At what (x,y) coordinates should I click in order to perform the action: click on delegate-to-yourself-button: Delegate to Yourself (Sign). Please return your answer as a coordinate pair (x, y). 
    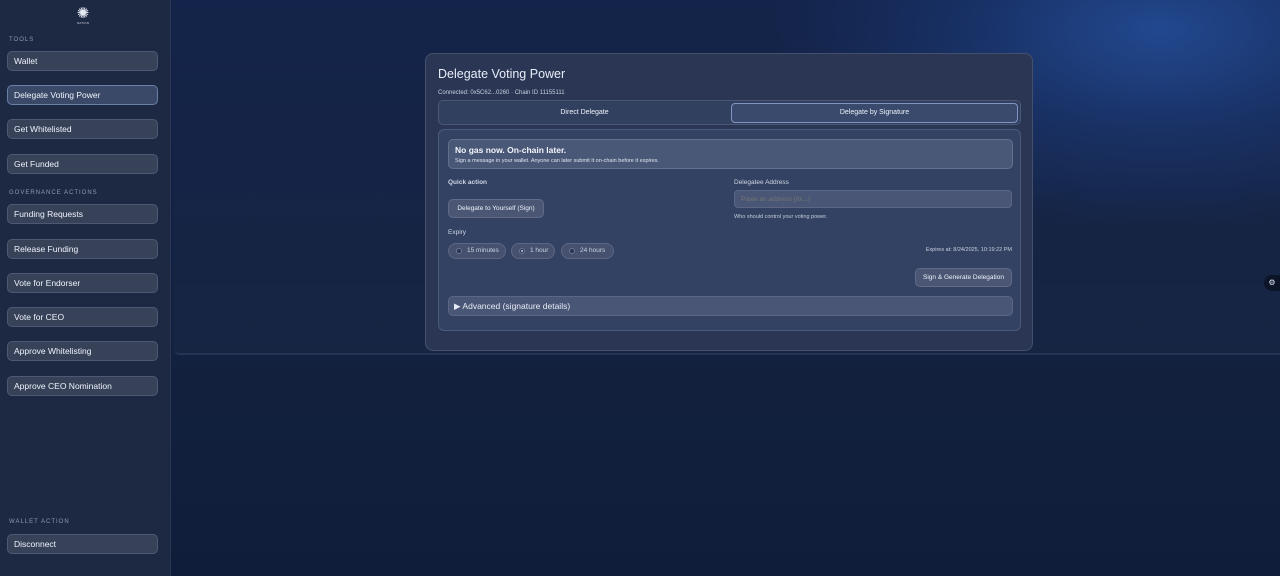
    Looking at the image, I should click on (496, 208).